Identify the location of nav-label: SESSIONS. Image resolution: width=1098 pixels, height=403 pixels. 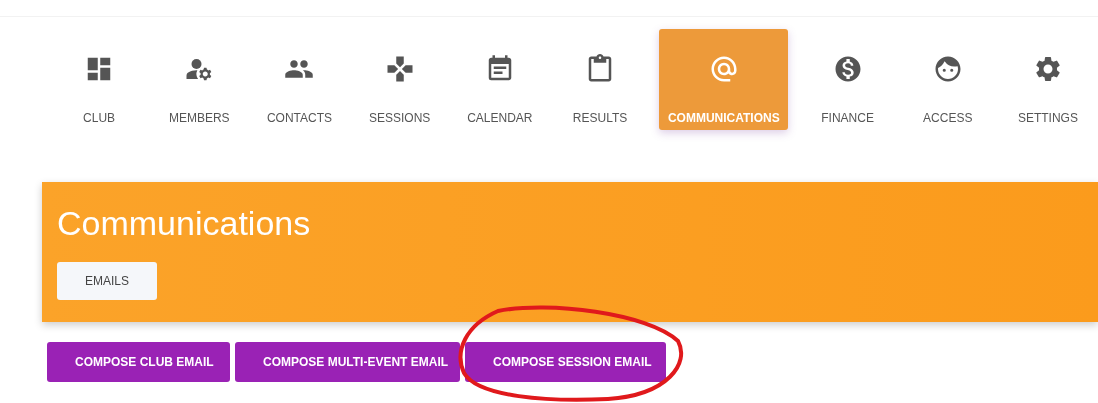
(399, 118).